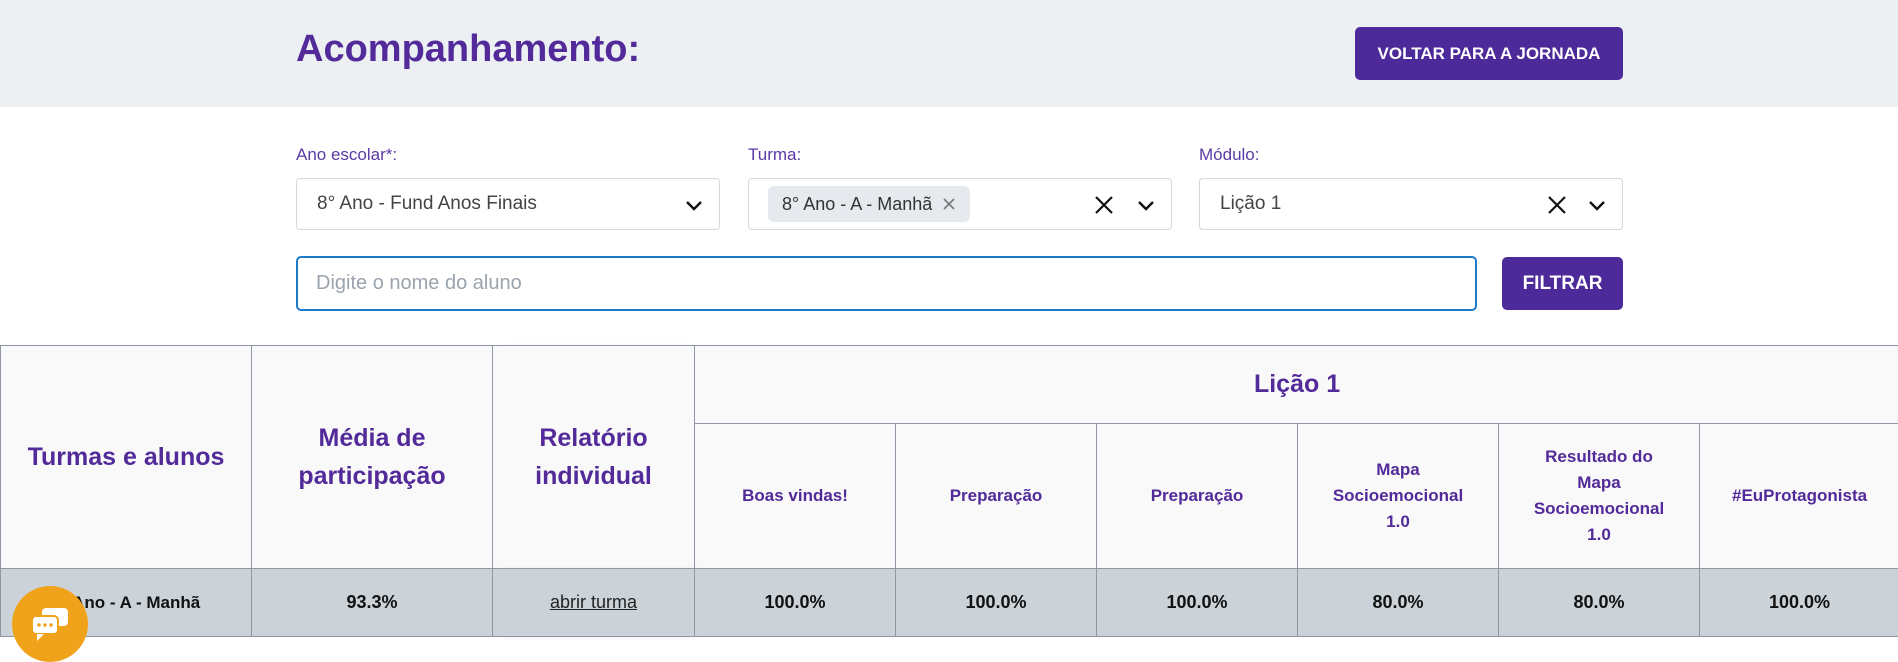  I want to click on ano-escolar-label: Ano escolar*:, so click(346, 155).